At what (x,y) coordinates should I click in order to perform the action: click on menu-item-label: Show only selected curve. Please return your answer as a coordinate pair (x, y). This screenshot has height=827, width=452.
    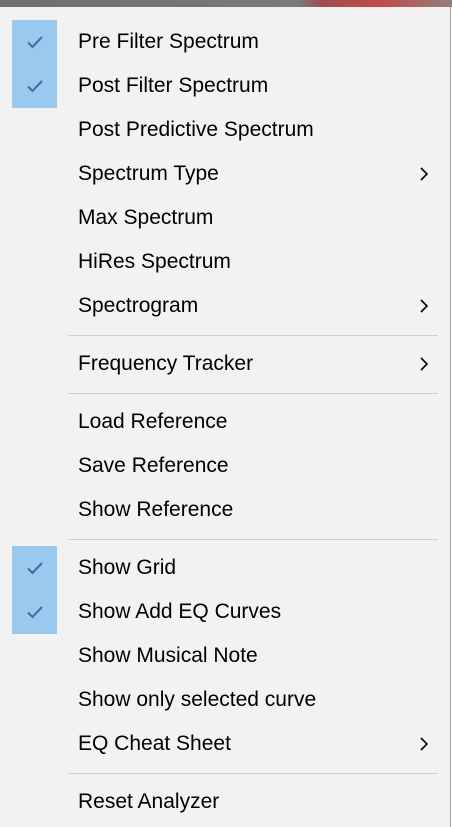
    Looking at the image, I should click on (197, 699).